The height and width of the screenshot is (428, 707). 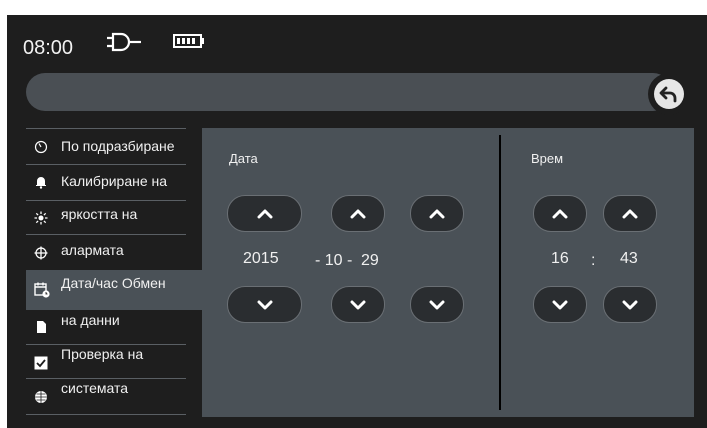 What do you see at coordinates (41, 327) in the screenshot?
I see `sd-card-icon` at bounding box center [41, 327].